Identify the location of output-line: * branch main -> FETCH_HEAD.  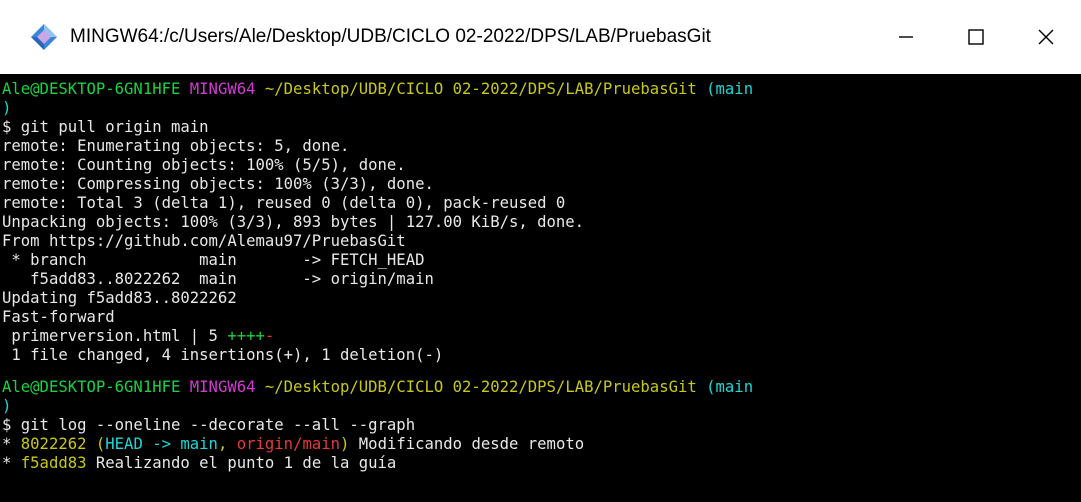
(213, 260).